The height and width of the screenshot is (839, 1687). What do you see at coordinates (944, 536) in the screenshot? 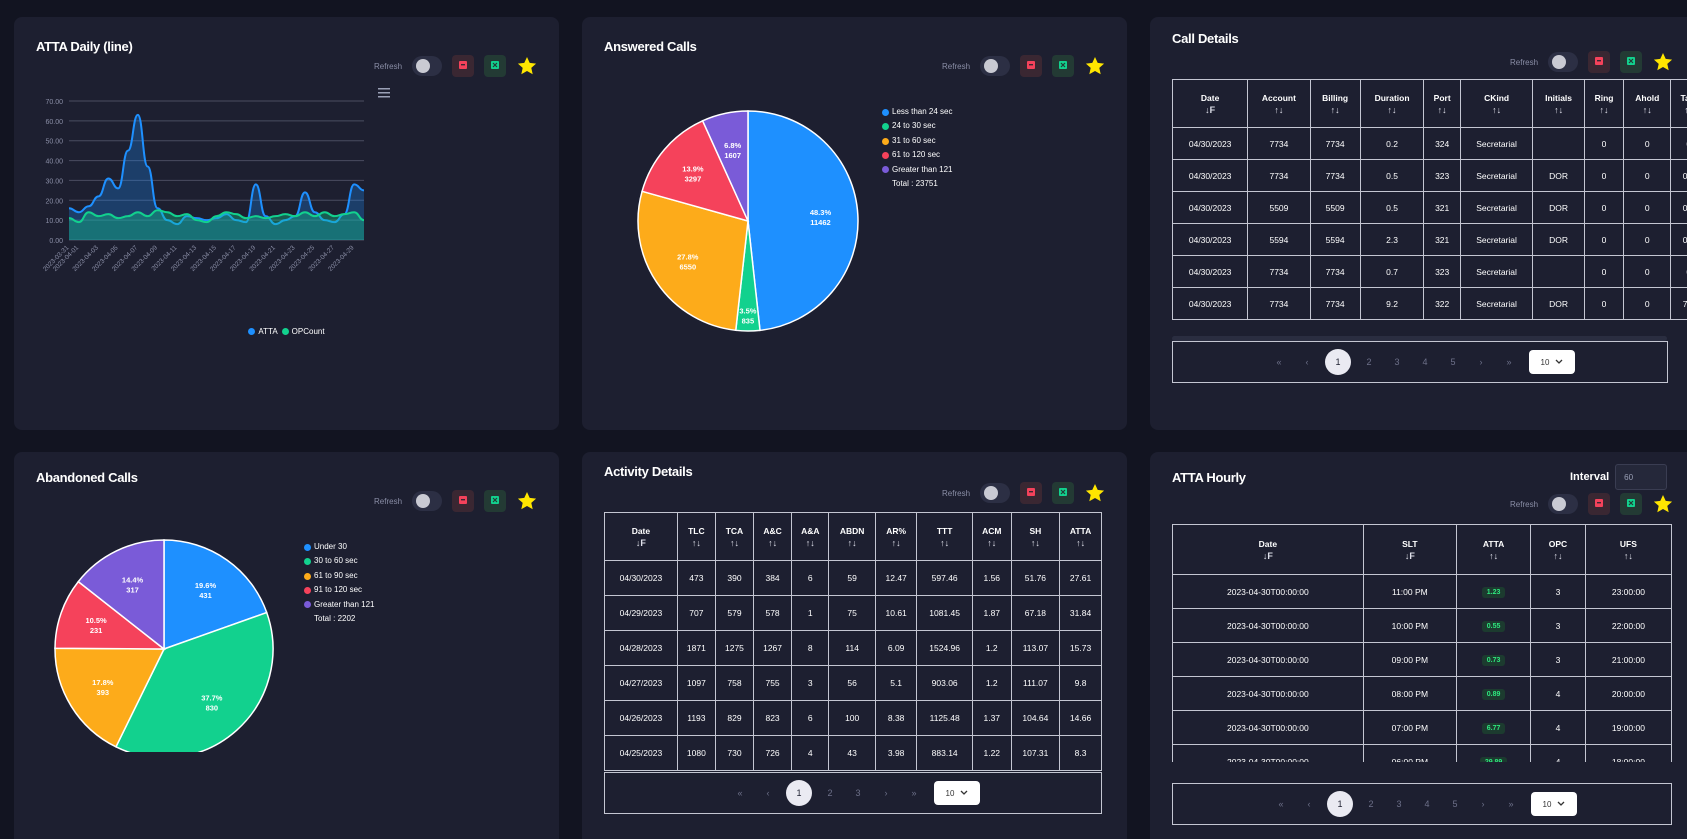
I see `column-header: TTT ↑↓` at bounding box center [944, 536].